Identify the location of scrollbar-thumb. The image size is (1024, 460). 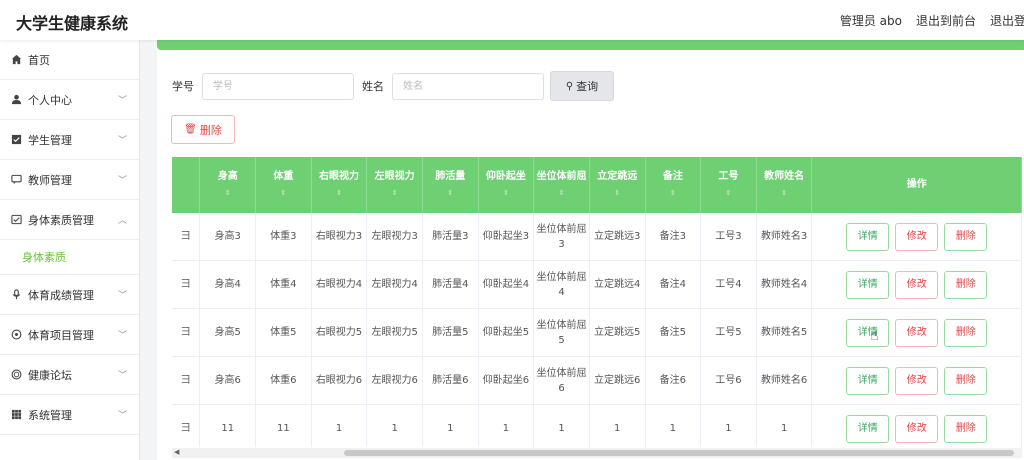
(679, 453).